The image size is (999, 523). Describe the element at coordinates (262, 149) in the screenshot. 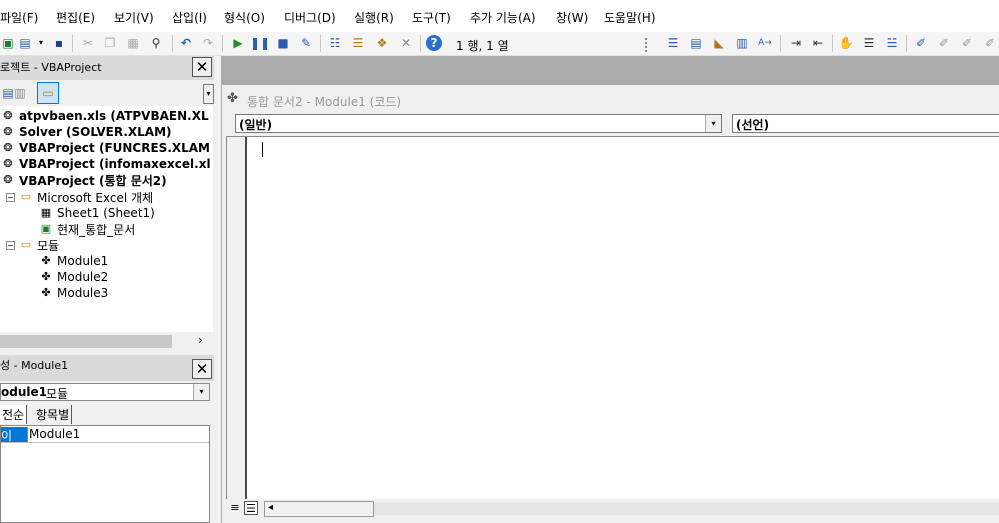

I see `text-caret` at that location.